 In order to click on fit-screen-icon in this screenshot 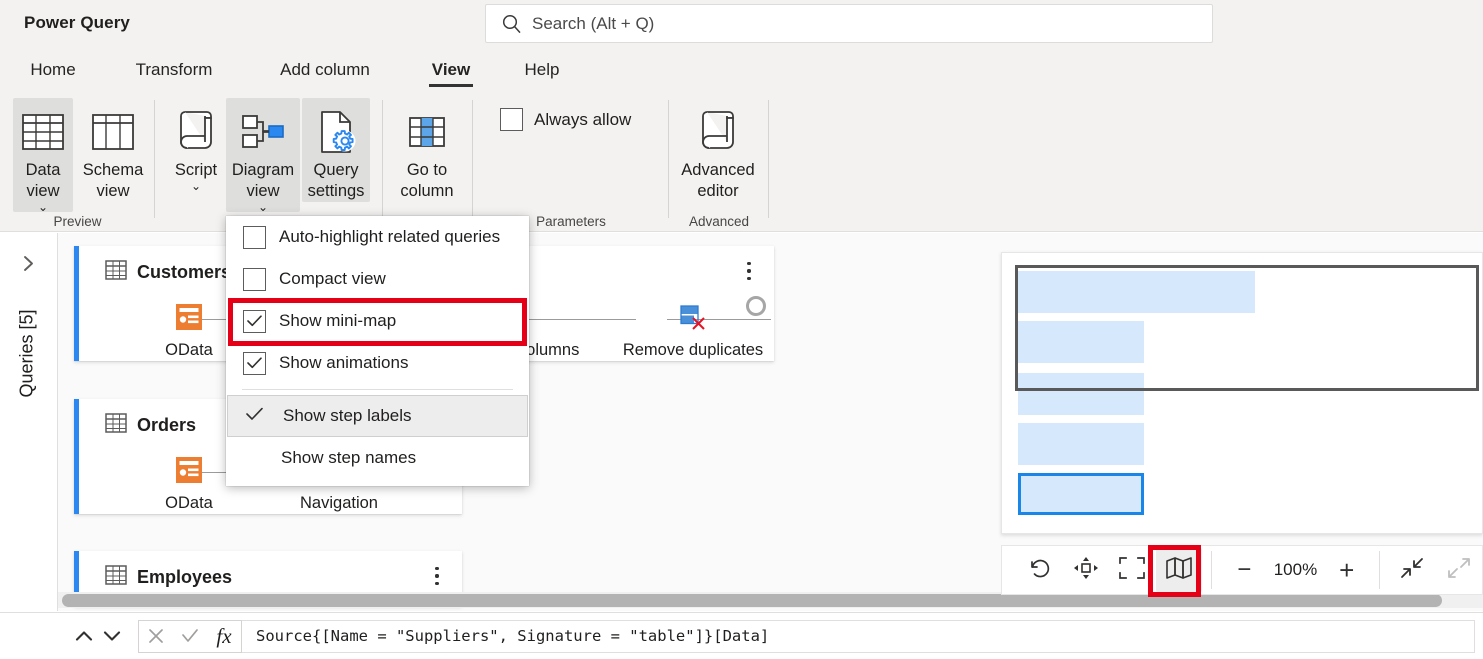, I will do `click(1132, 570)`.